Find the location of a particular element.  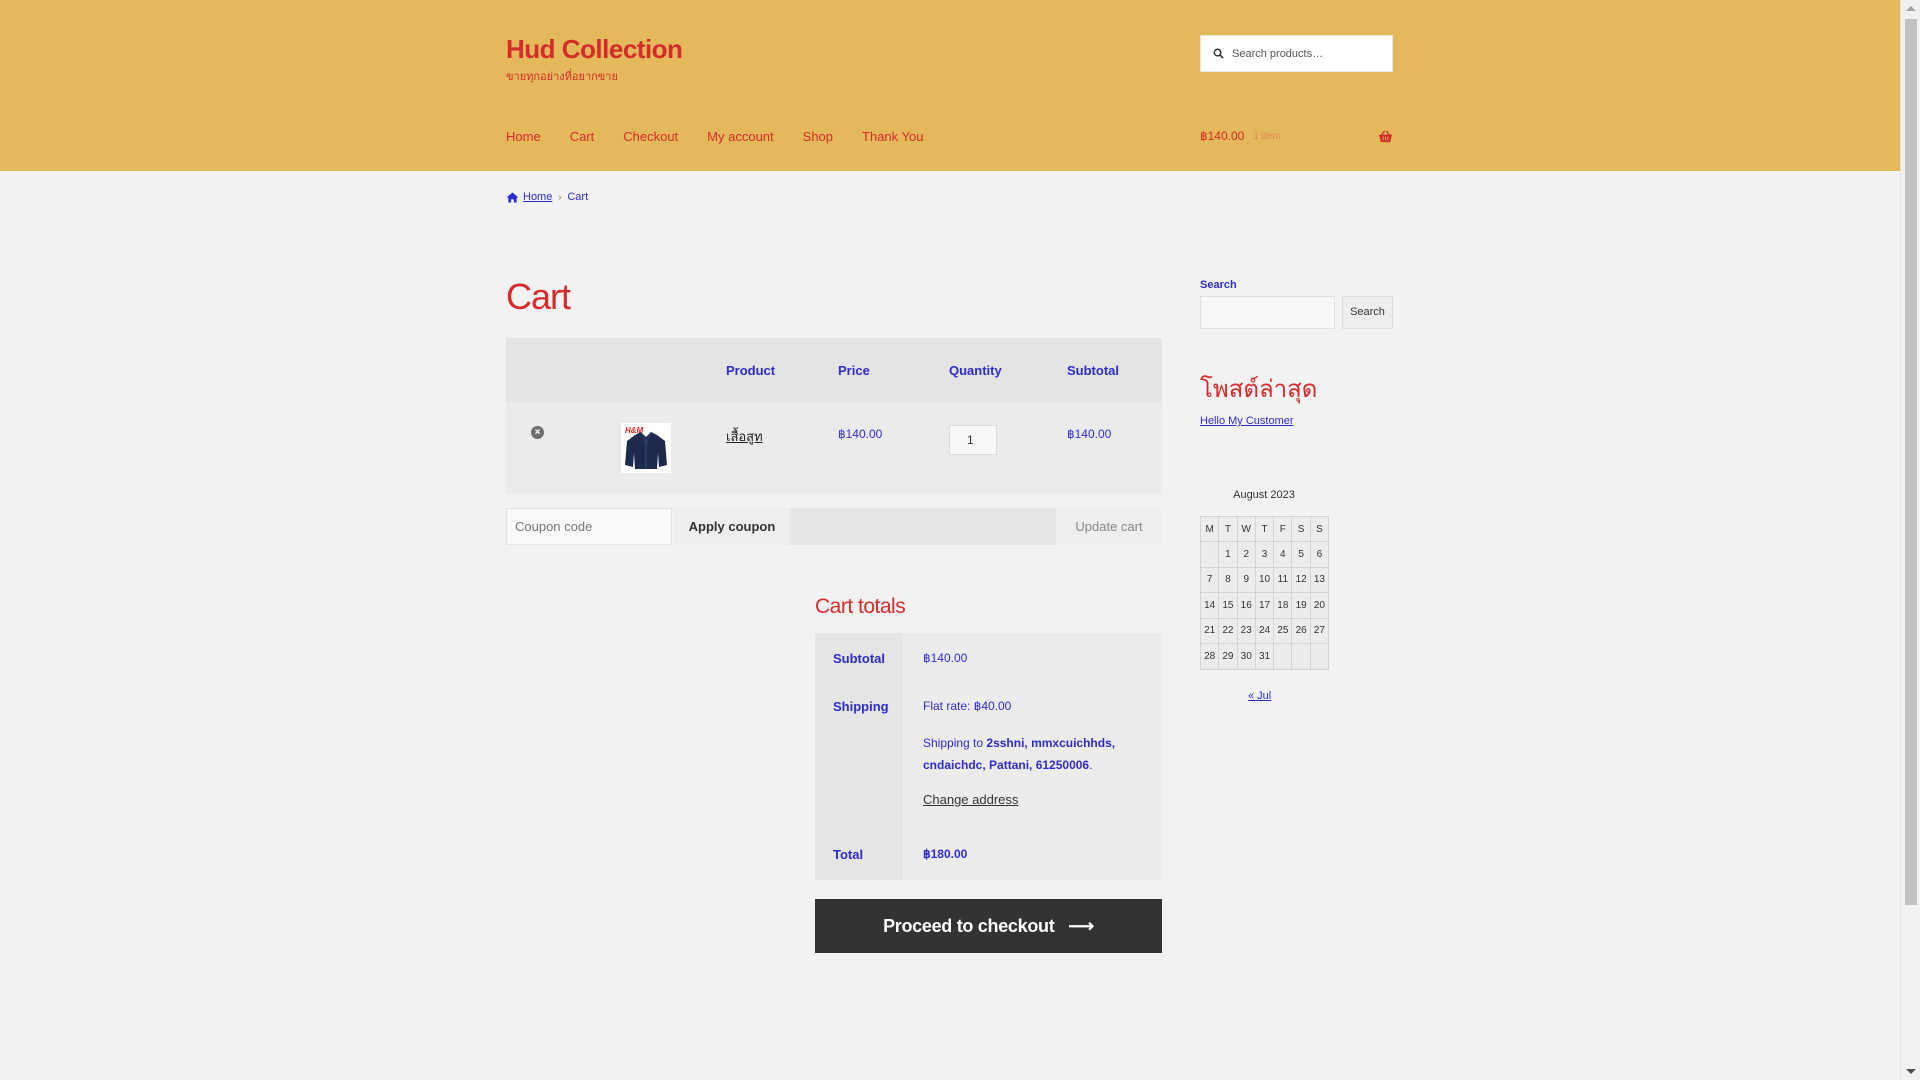

page-scrollbar is located at coordinates (1910, 540).